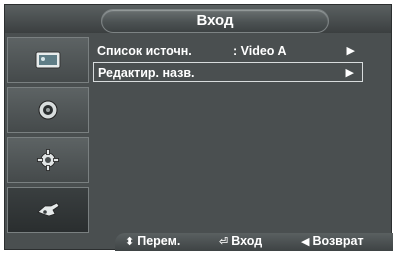 The image size is (394, 253). I want to click on hint-enter: ⏎ Вход, so click(240, 241).